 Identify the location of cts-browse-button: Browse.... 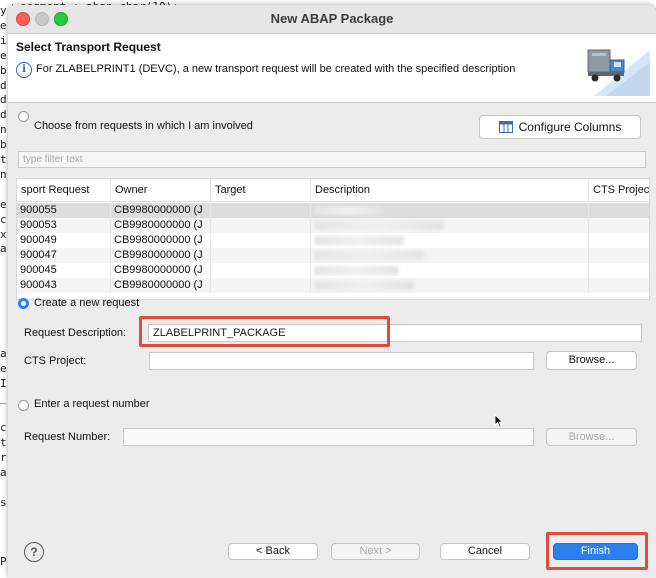
(591, 360).